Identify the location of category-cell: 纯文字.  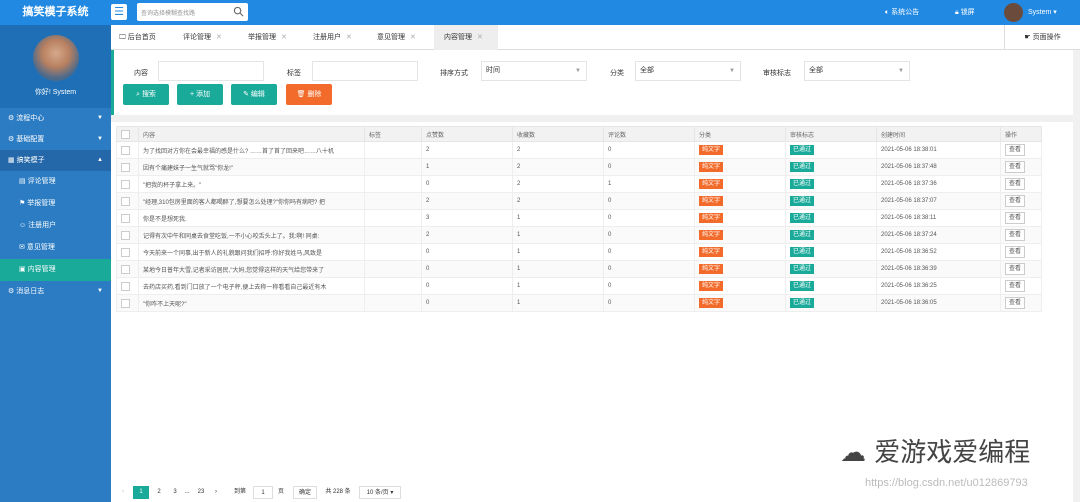
(740, 235).